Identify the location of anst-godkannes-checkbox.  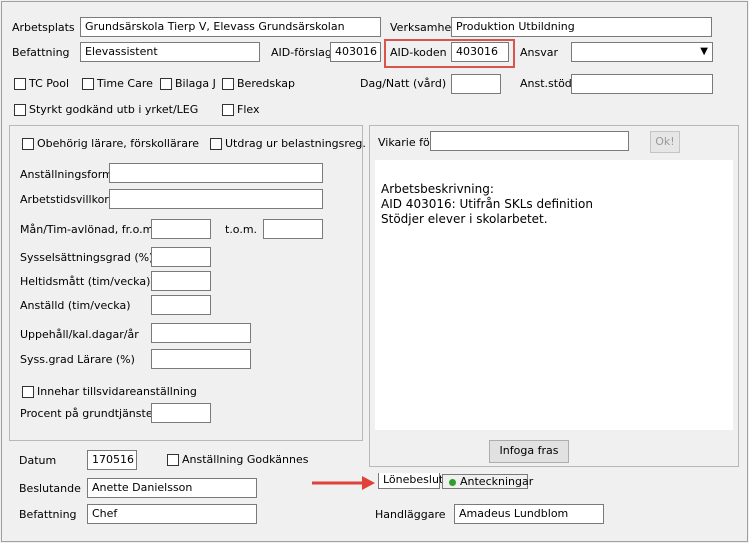
(173, 460).